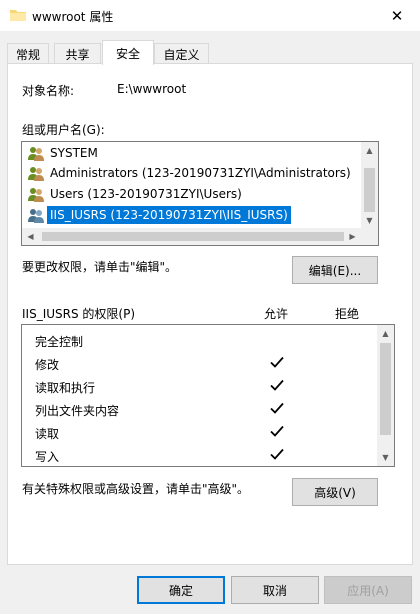  Describe the element at coordinates (30, 236) in the screenshot. I see `scroll-left-icon: ◀` at that location.